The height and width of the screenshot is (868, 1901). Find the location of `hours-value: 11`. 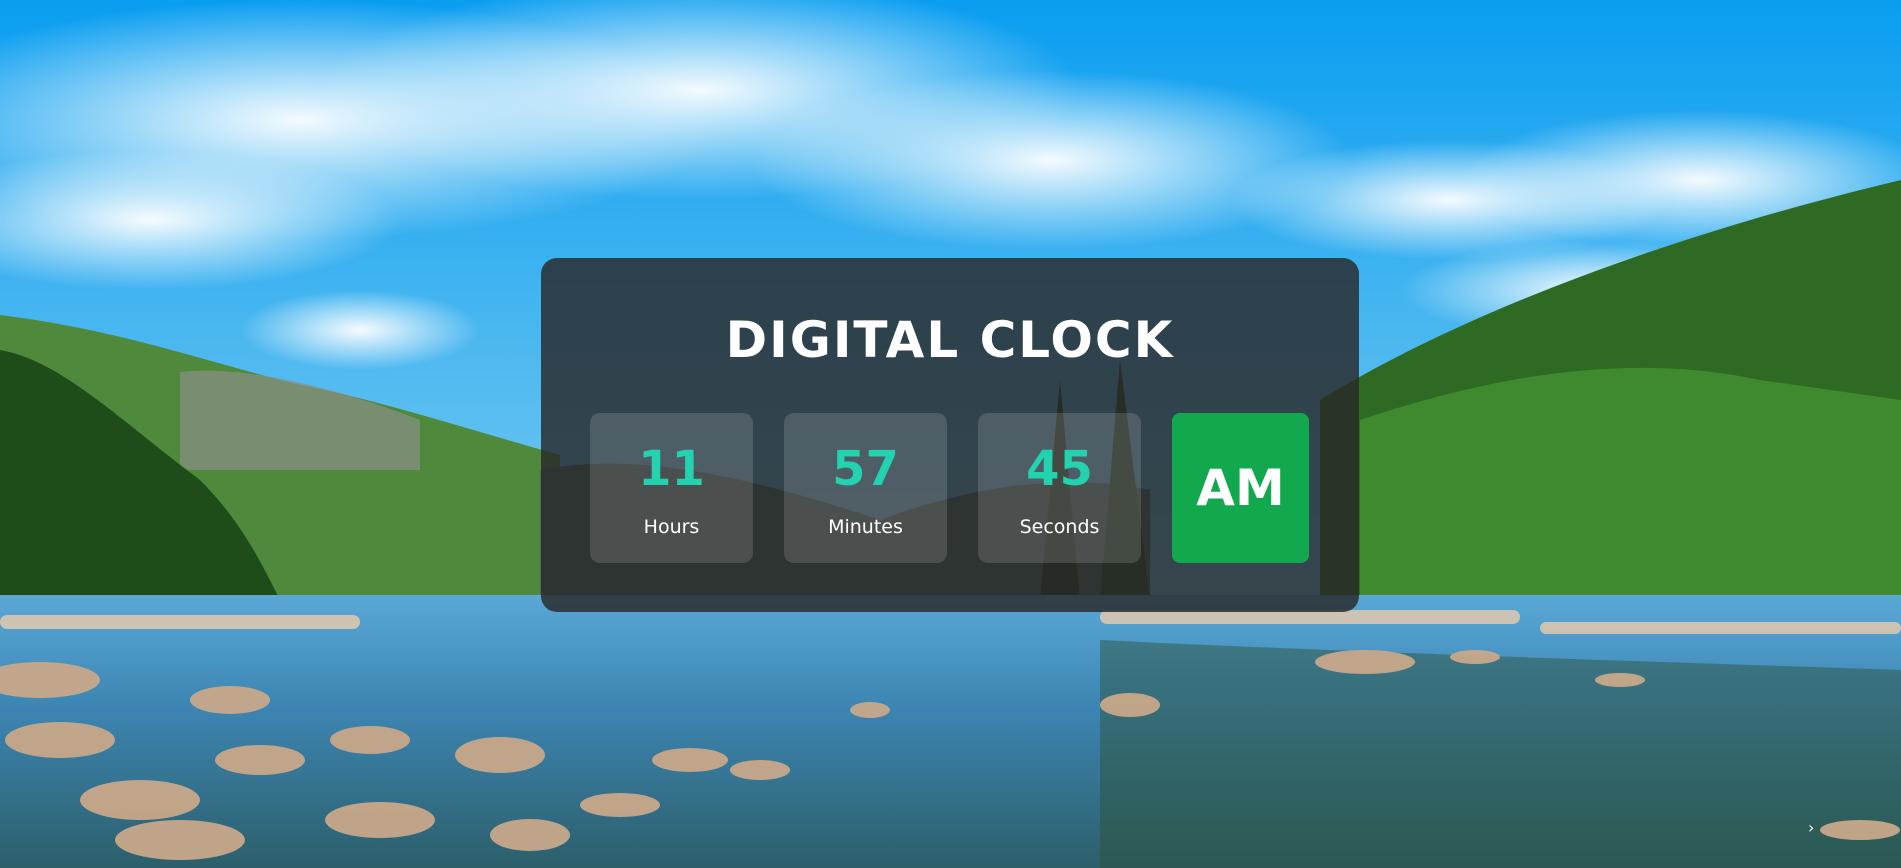

hours-value: 11 is located at coordinates (671, 469).